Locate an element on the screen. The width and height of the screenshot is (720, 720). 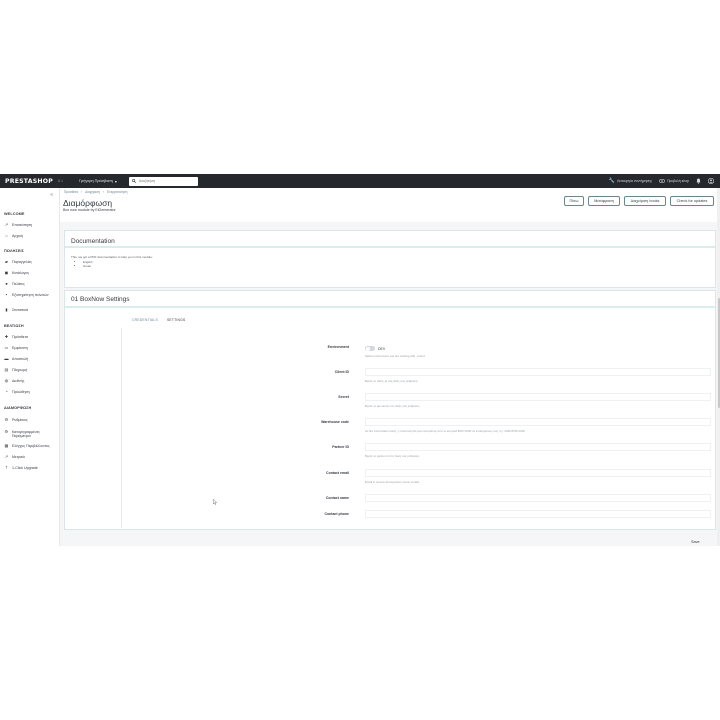
sidebar-item-label: Μετρικά is located at coordinates (18, 457).